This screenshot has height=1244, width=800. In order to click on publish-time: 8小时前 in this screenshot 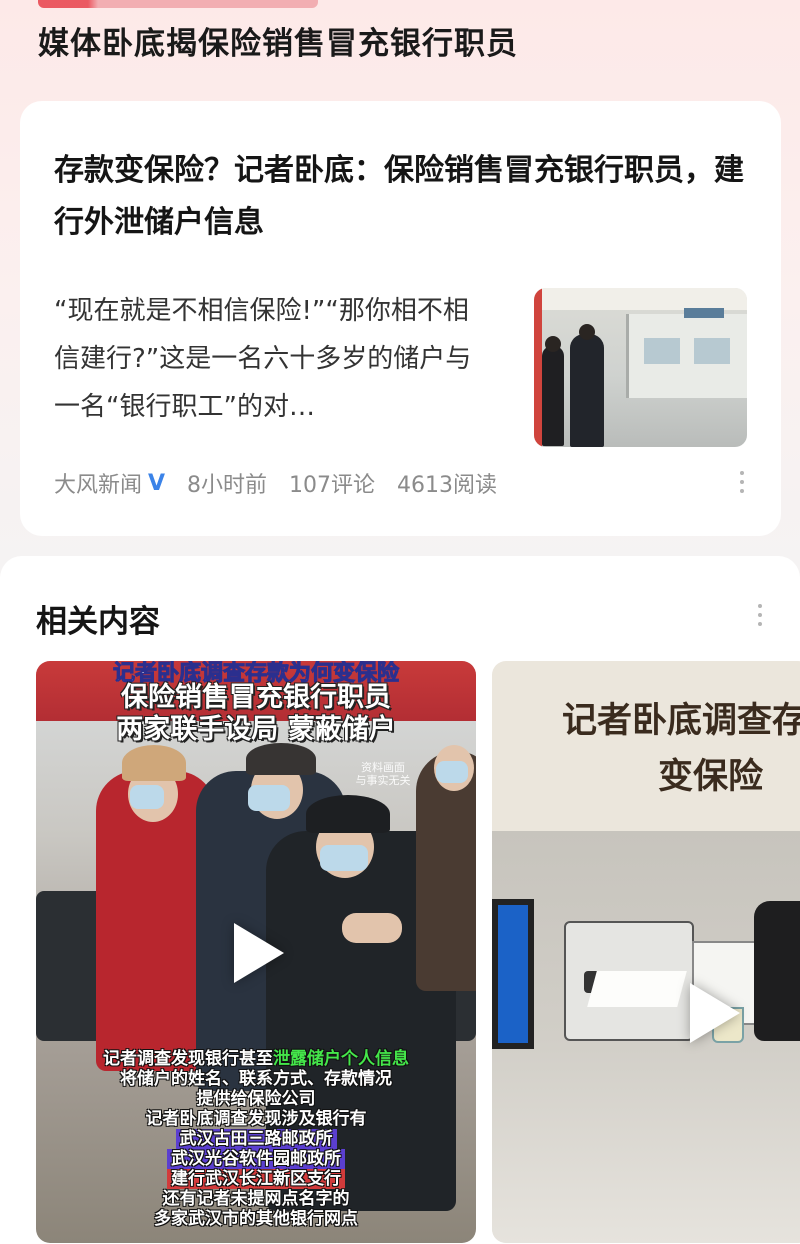, I will do `click(227, 485)`.